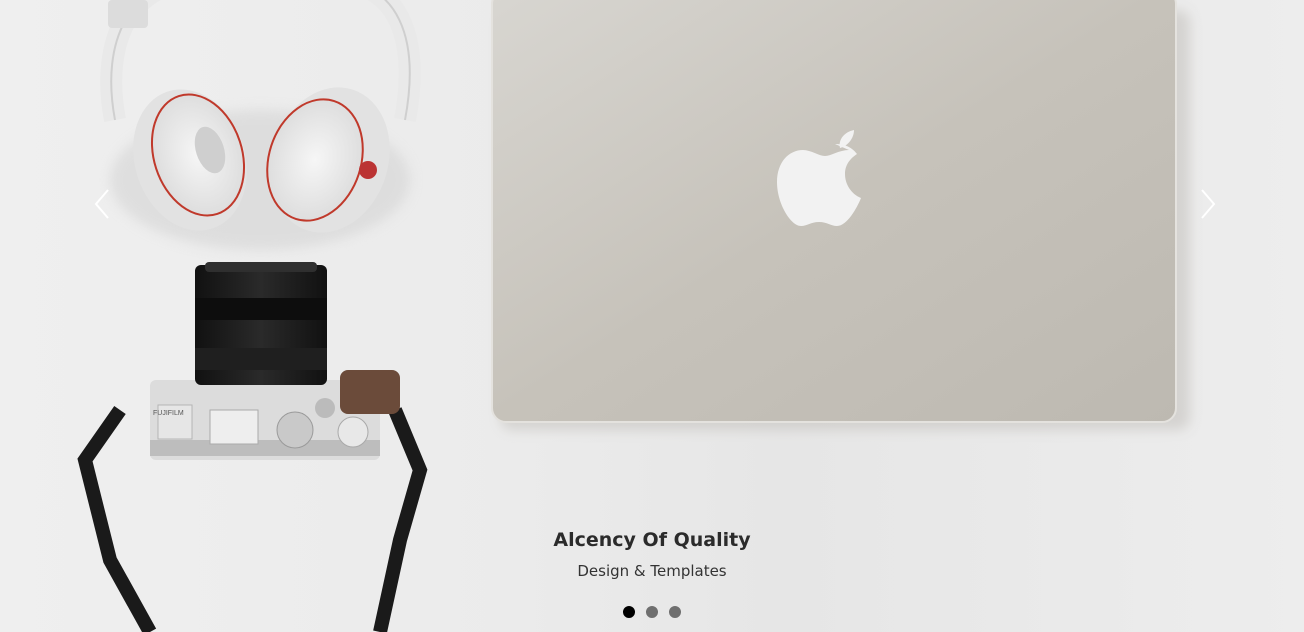 The image size is (1304, 632). I want to click on carousel-next-button, so click(1208, 204).